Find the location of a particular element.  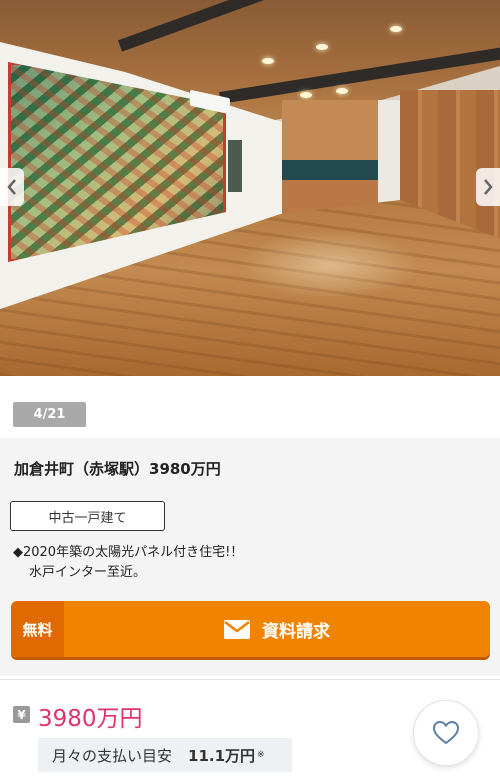

yen-icon: ¥ is located at coordinates (21, 714).